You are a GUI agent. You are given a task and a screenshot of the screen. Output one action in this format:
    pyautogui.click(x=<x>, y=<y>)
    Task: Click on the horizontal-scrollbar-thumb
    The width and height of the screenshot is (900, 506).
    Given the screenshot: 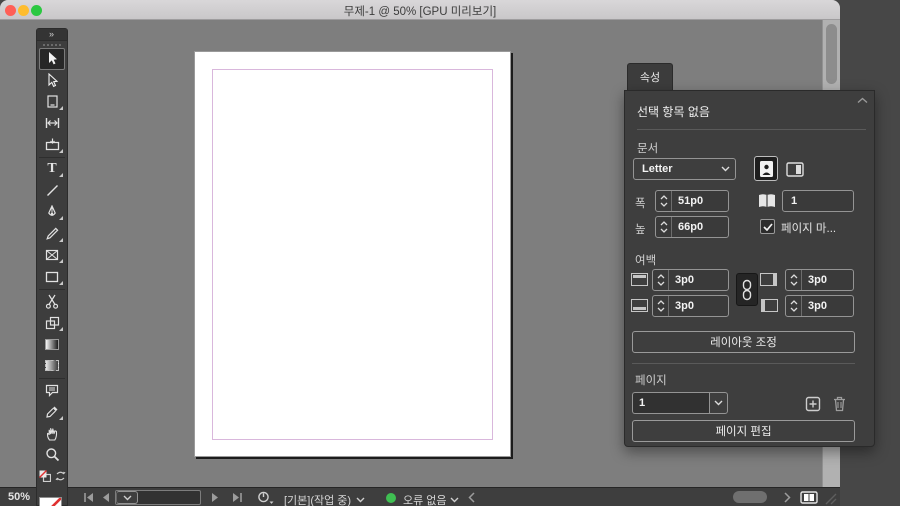 What is the action you would take?
    pyautogui.click(x=750, y=497)
    